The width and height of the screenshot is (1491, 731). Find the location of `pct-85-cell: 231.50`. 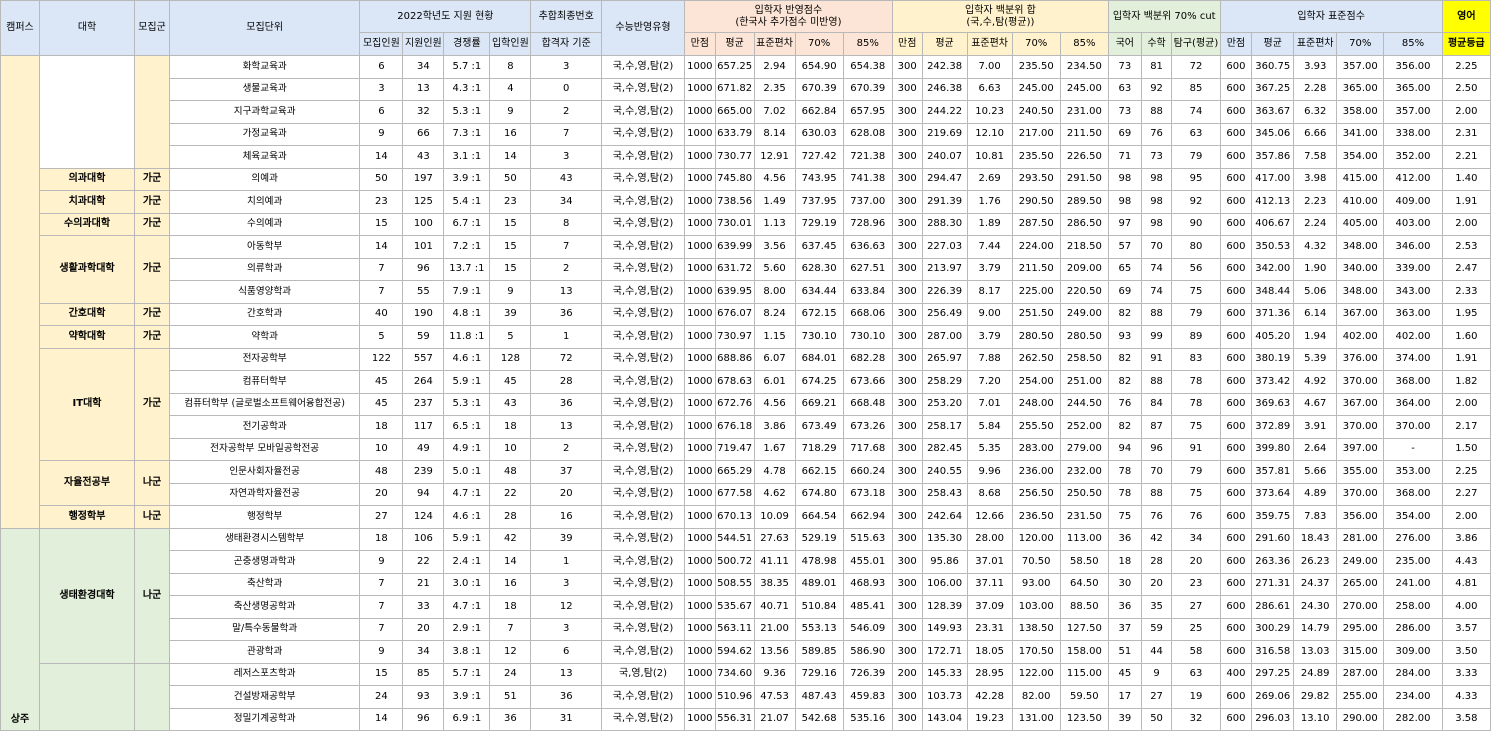

pct-85-cell: 231.50 is located at coordinates (1084, 517).